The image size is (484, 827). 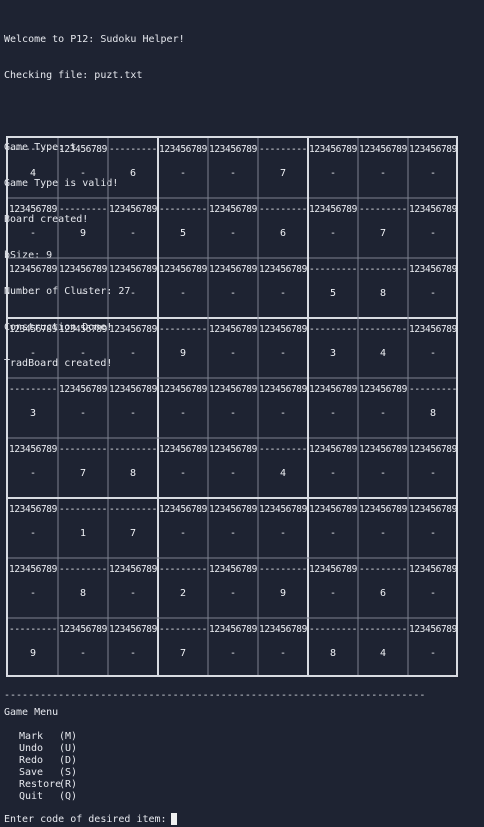 What do you see at coordinates (433, 413) in the screenshot?
I see `cell-value: 8` at bounding box center [433, 413].